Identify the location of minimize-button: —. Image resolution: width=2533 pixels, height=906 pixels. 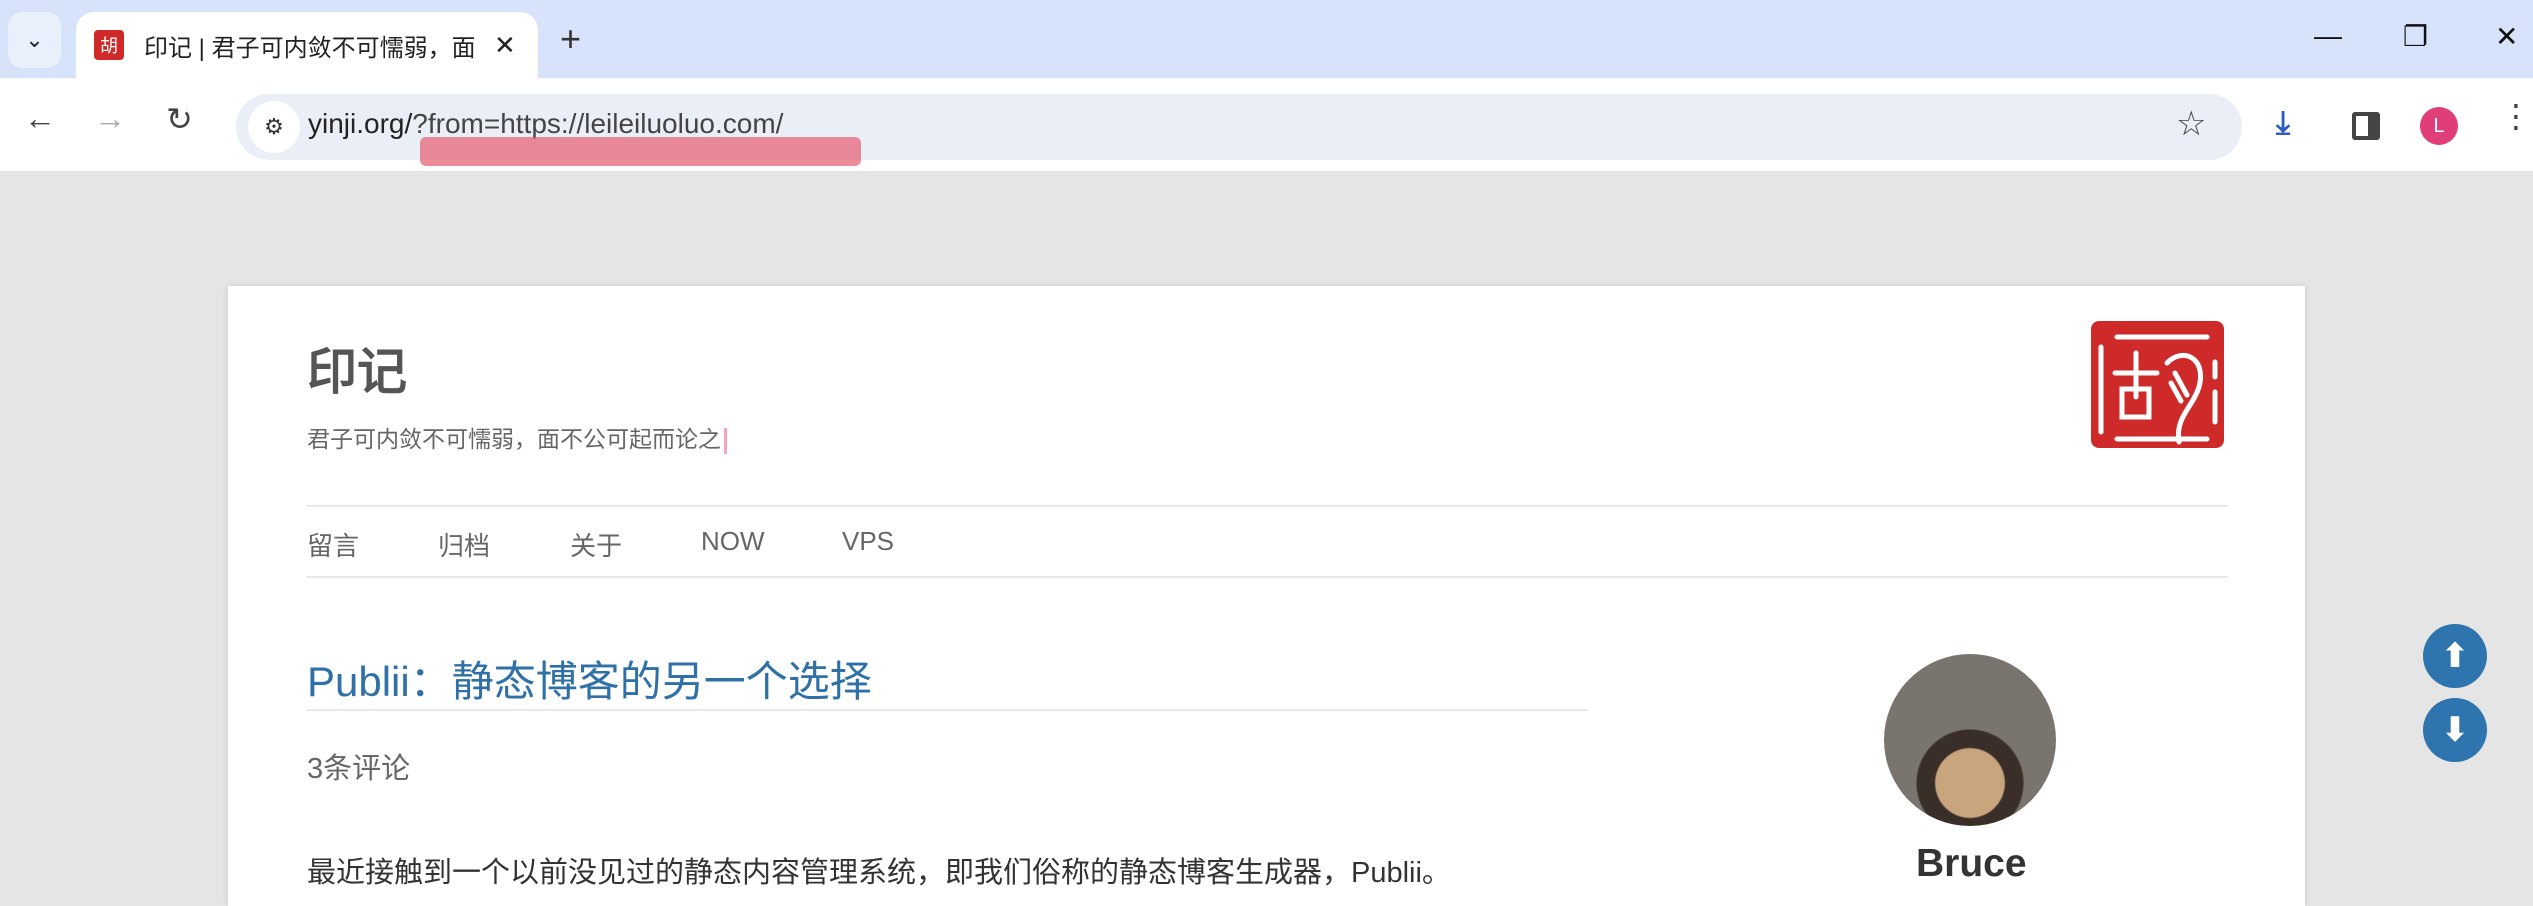
(2328, 36).